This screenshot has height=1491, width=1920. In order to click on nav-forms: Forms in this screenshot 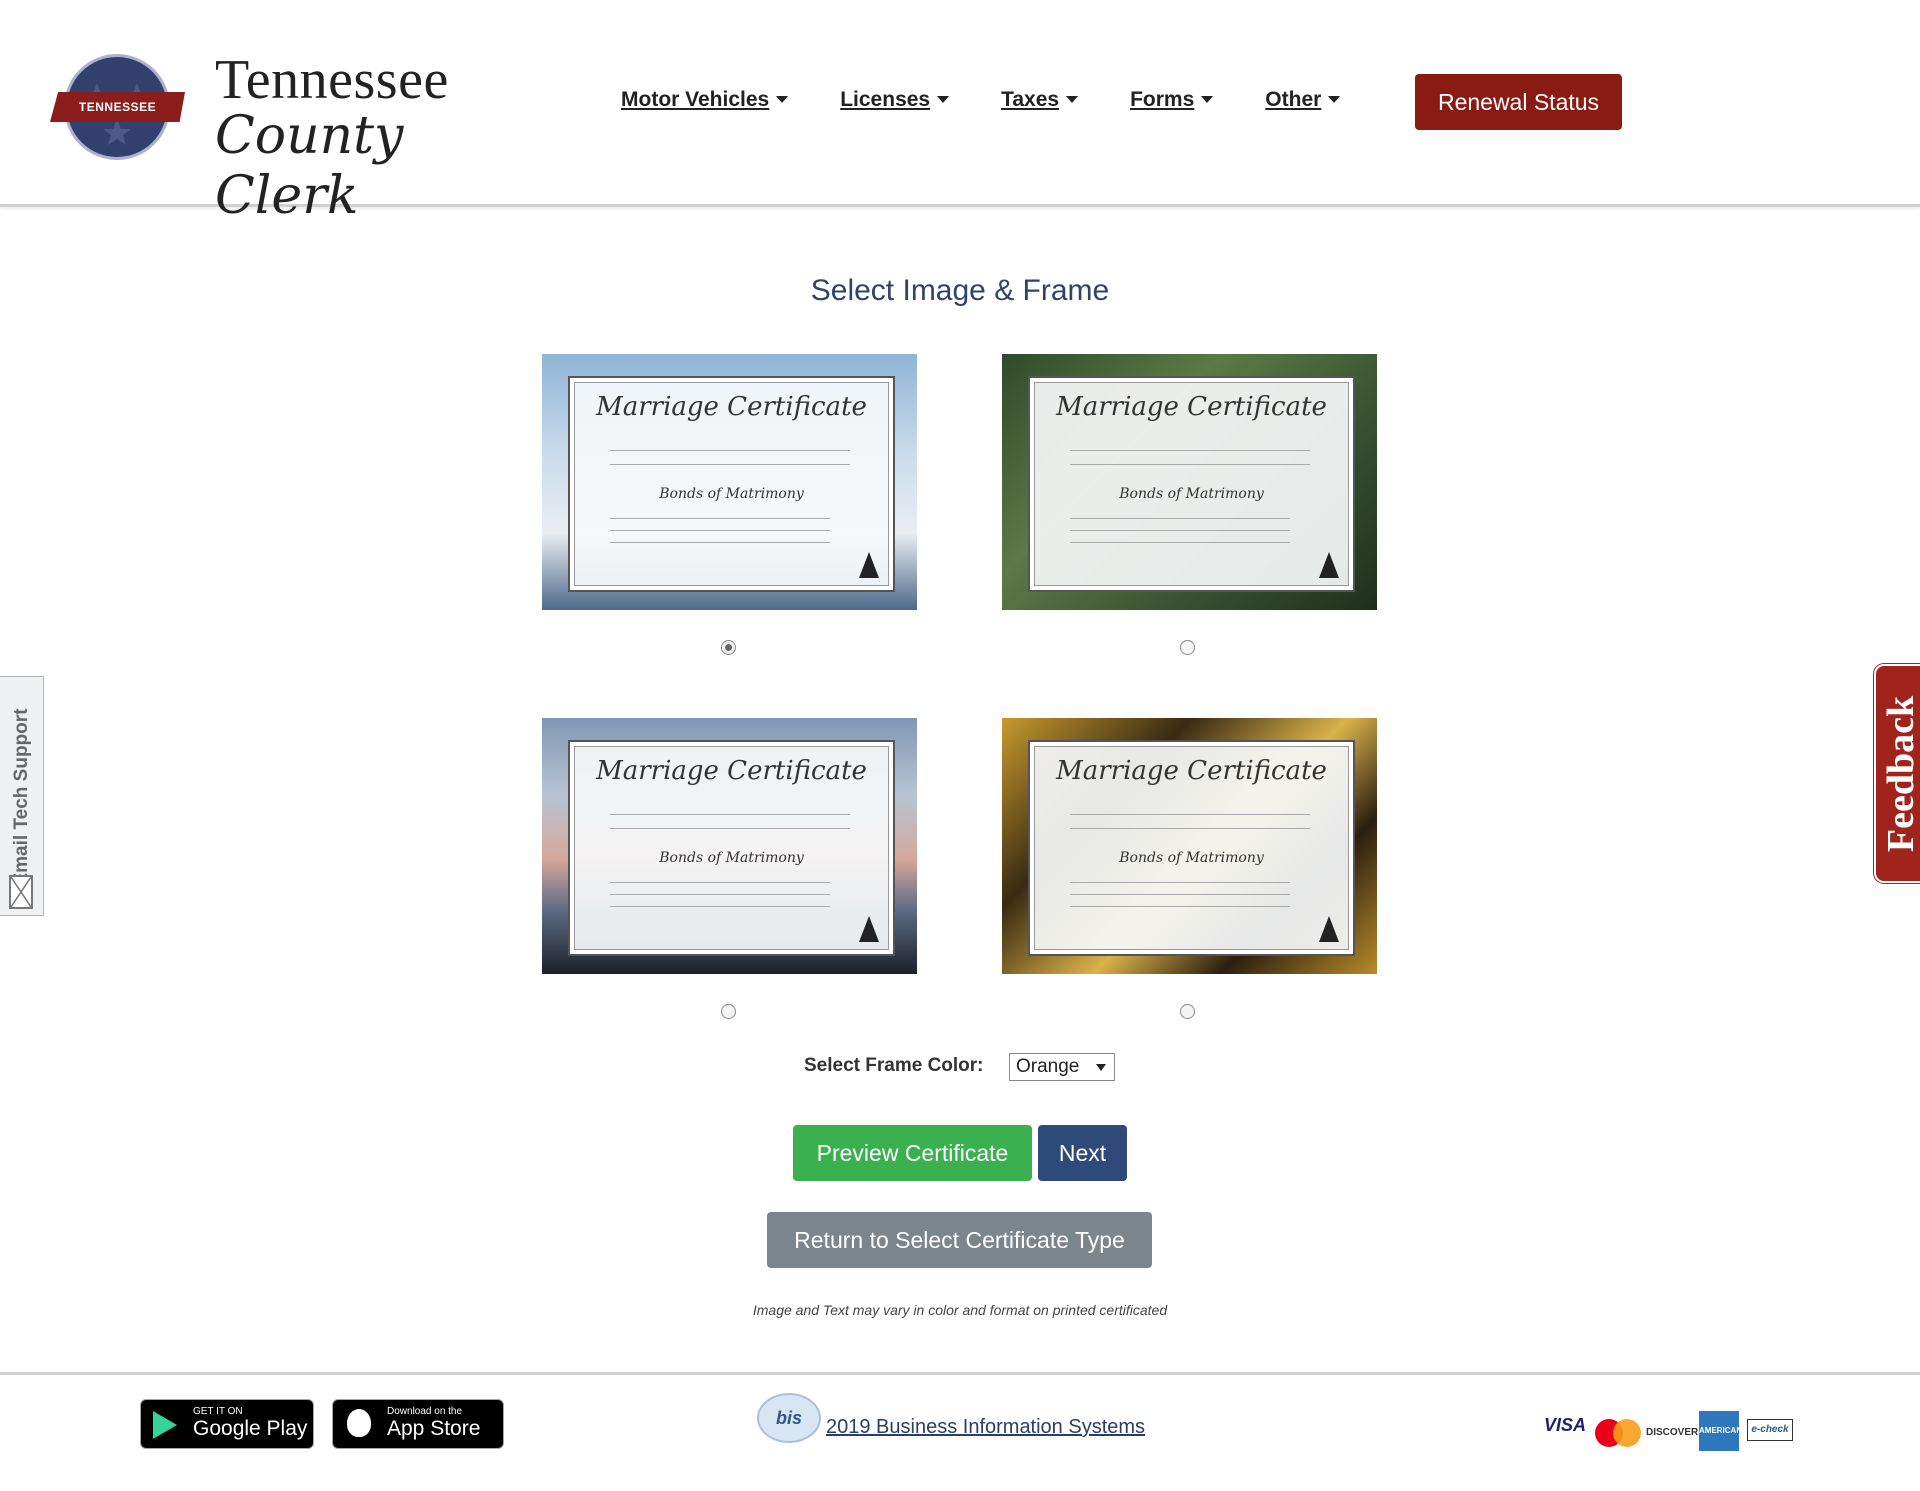, I will do `click(1172, 100)`.